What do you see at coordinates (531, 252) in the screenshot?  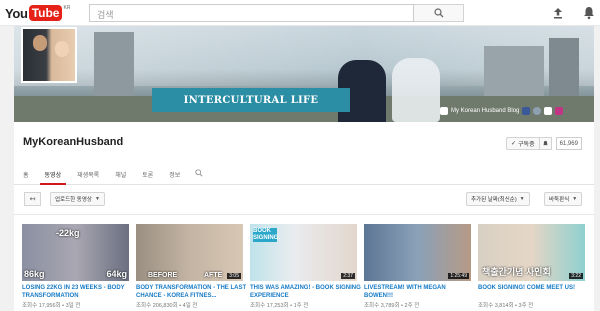 I see `video-thumbnail: 책출간기념 사인회 3:22` at bounding box center [531, 252].